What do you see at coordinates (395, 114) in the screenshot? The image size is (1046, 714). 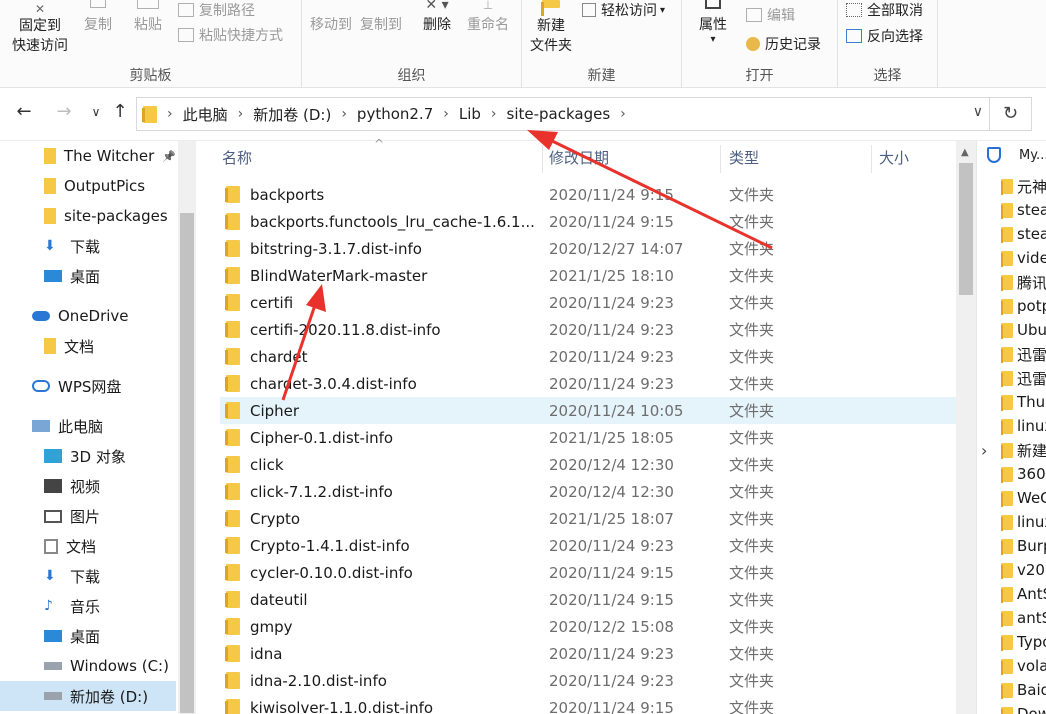 I see `breadcrumb-python27: python2.7` at bounding box center [395, 114].